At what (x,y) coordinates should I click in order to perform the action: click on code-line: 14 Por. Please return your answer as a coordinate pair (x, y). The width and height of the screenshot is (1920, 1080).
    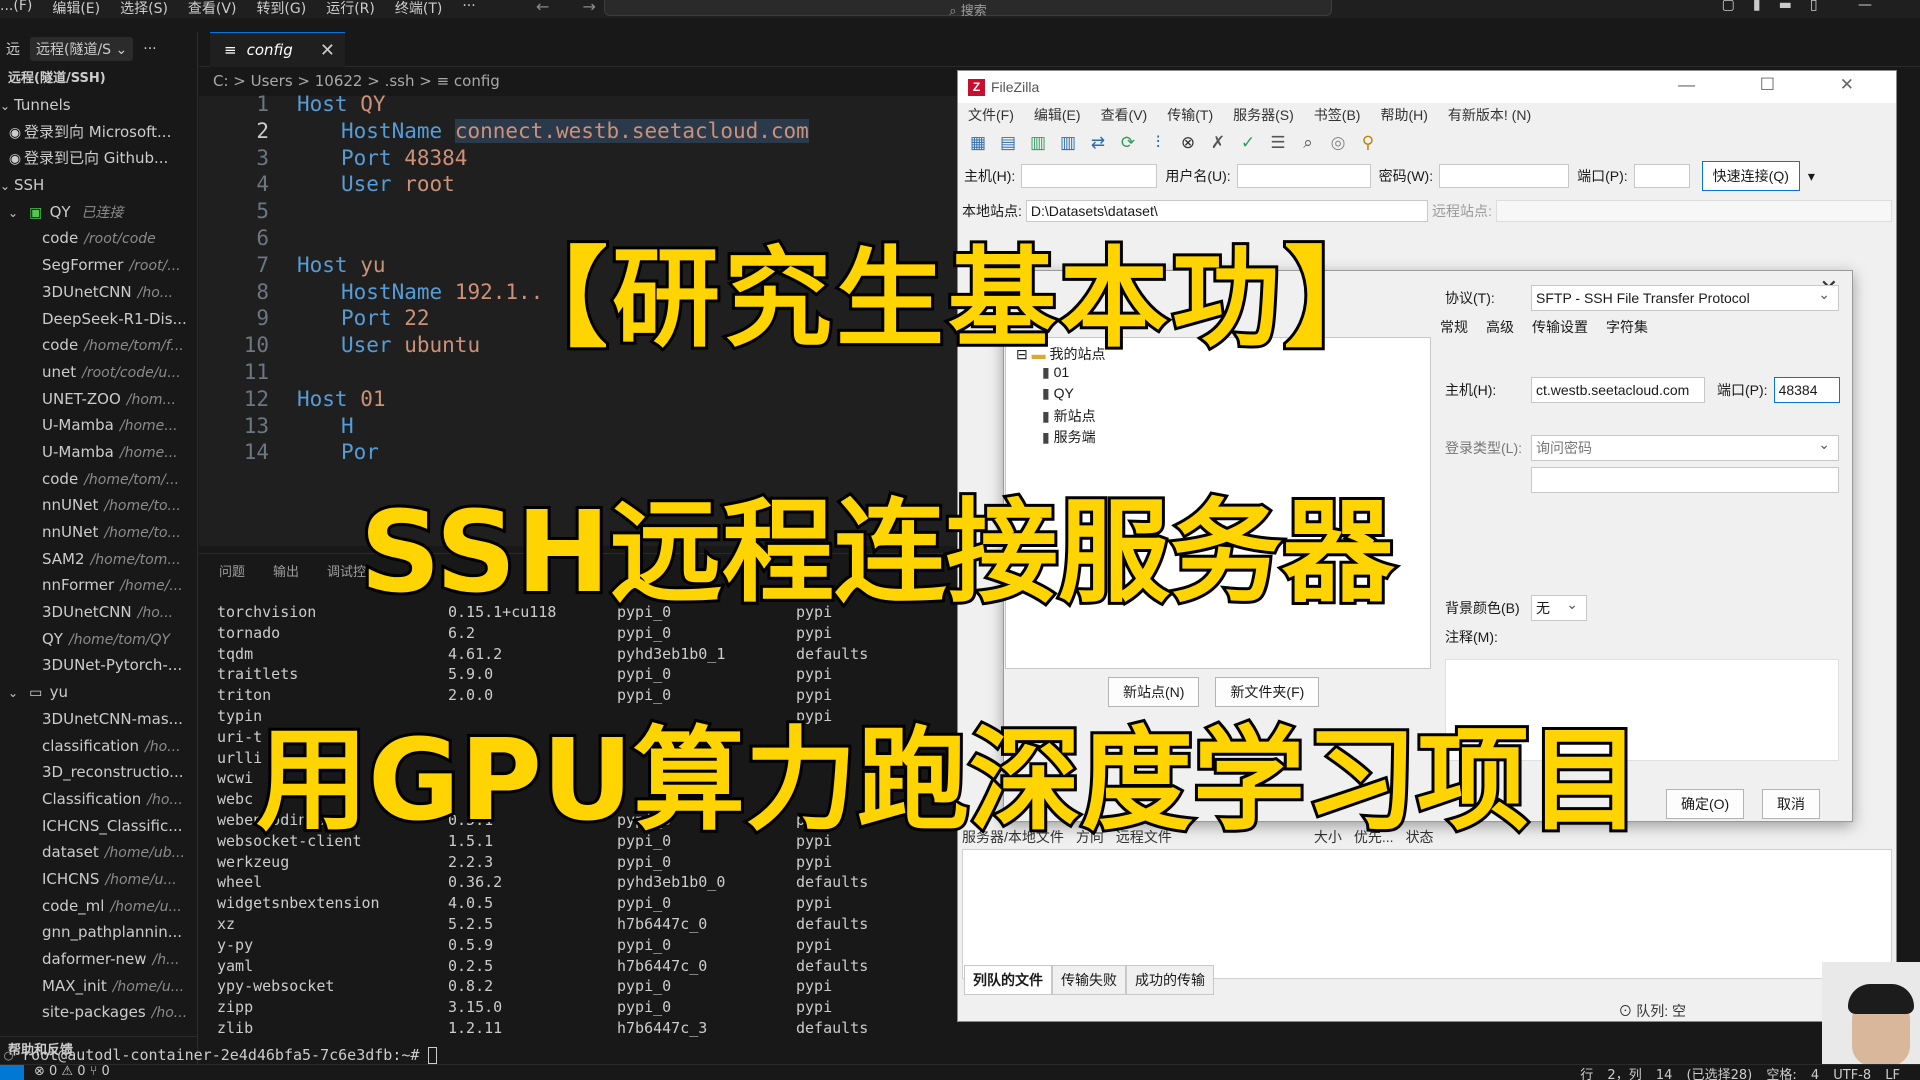
    Looking at the image, I should click on (289, 452).